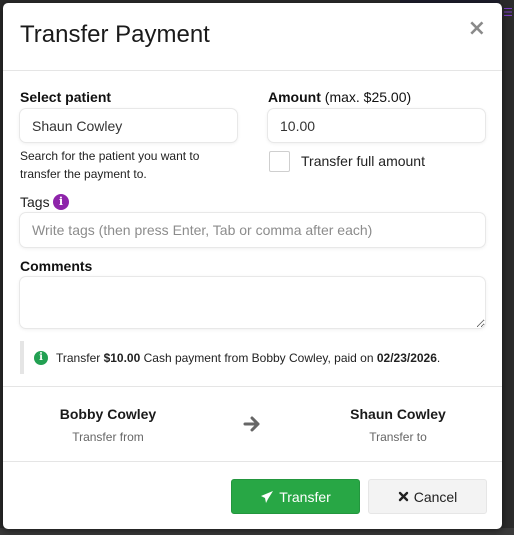  What do you see at coordinates (252, 37) in the screenshot?
I see `modal-header: Transfer Payment ×` at bounding box center [252, 37].